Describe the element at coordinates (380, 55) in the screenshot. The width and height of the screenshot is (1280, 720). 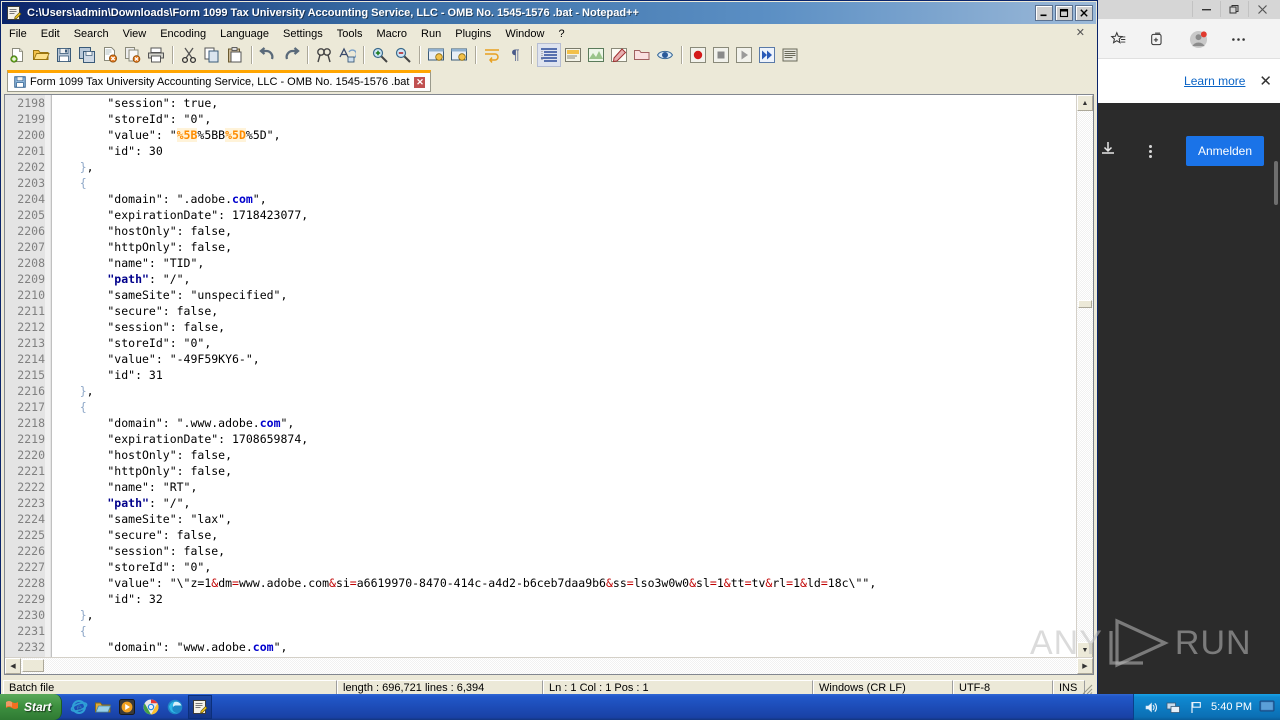
I see `zoom-in-icon` at that location.